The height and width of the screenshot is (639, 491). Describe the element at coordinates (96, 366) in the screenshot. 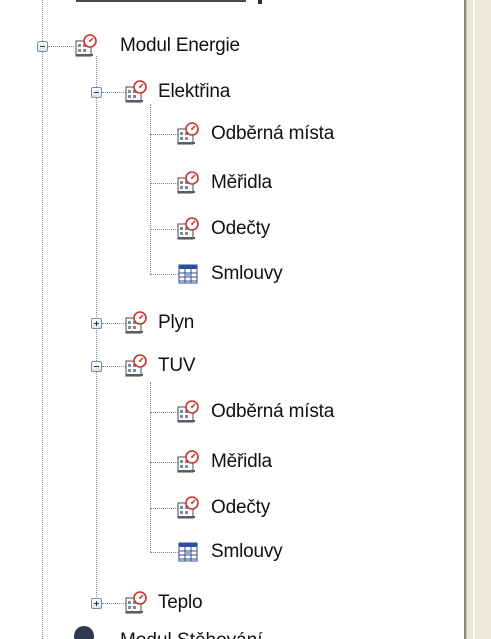

I see `collapse-toggle-tuv` at that location.